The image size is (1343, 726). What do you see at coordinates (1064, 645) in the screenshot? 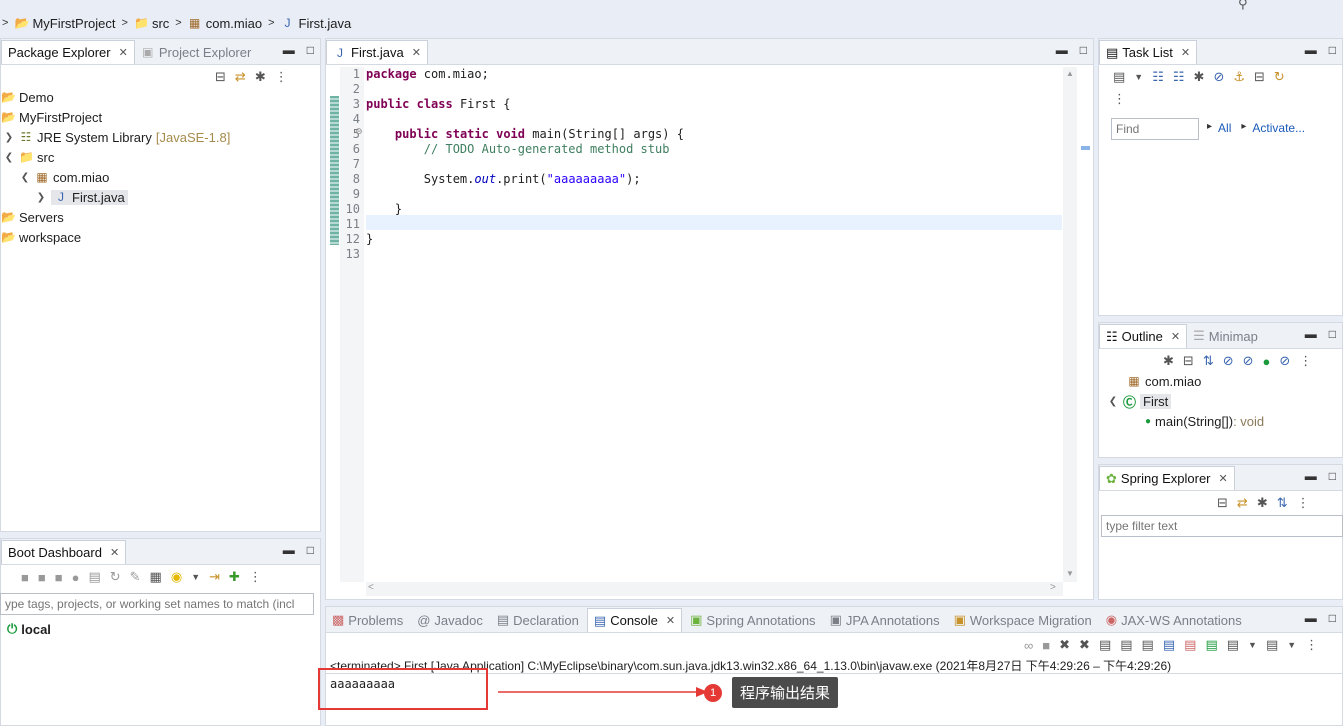
I see `remove-launch-icon: ✖` at bounding box center [1064, 645].